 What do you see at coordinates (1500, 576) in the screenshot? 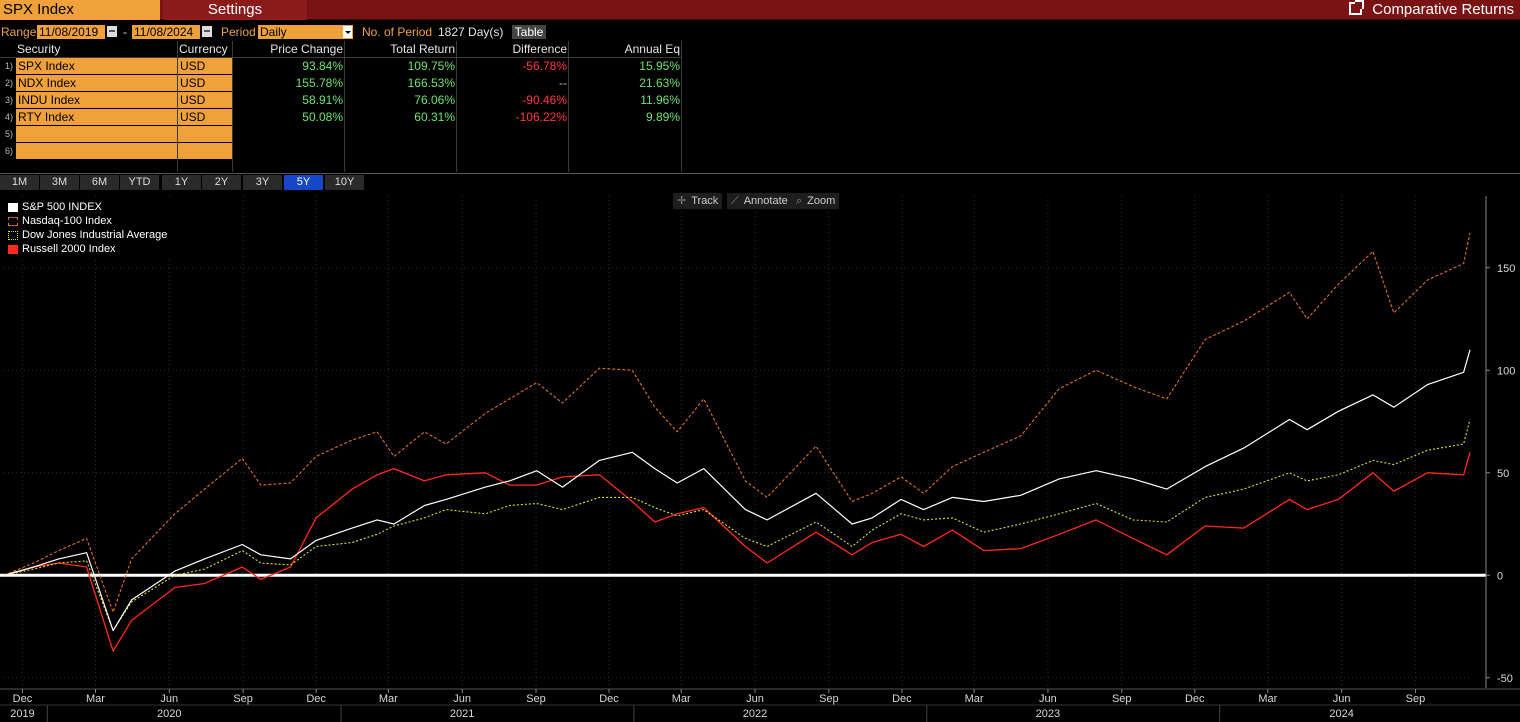
I see `y-tick-label: 0` at bounding box center [1500, 576].